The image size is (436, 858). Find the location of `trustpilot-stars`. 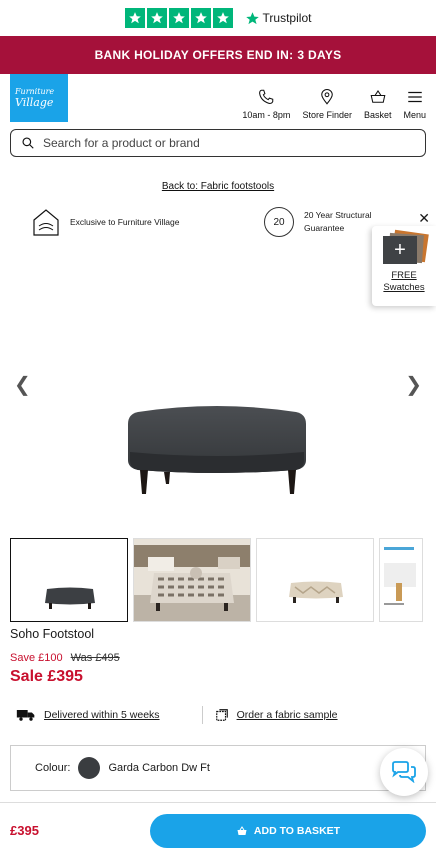

trustpilot-stars is located at coordinates (178, 18).